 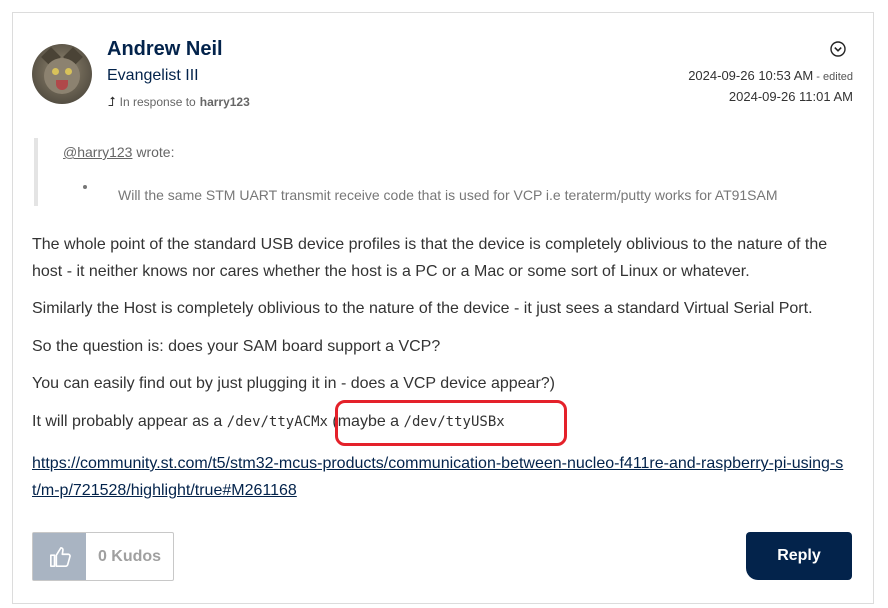 I want to click on thumbs-up-icon, so click(x=59, y=556).